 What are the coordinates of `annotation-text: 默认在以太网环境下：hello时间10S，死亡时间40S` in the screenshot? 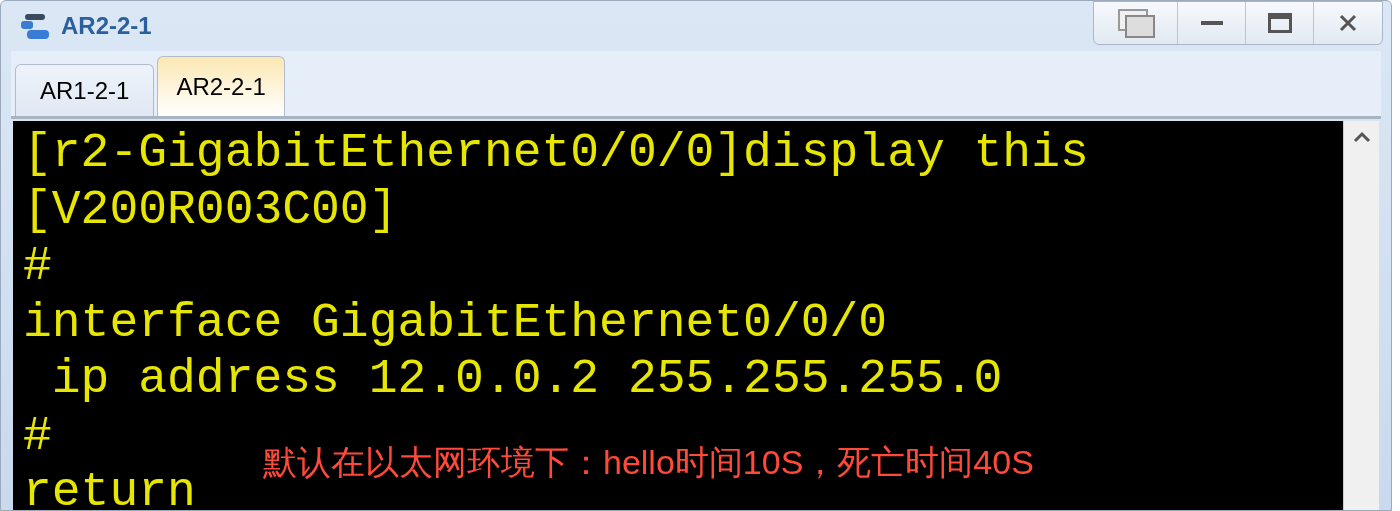 It's located at (648, 462).